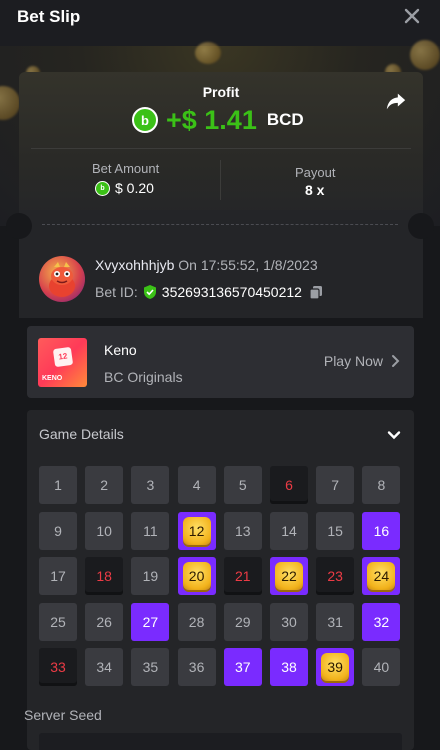  Describe the element at coordinates (116, 292) in the screenshot. I see `bet-id-label: Bet ID:` at that location.